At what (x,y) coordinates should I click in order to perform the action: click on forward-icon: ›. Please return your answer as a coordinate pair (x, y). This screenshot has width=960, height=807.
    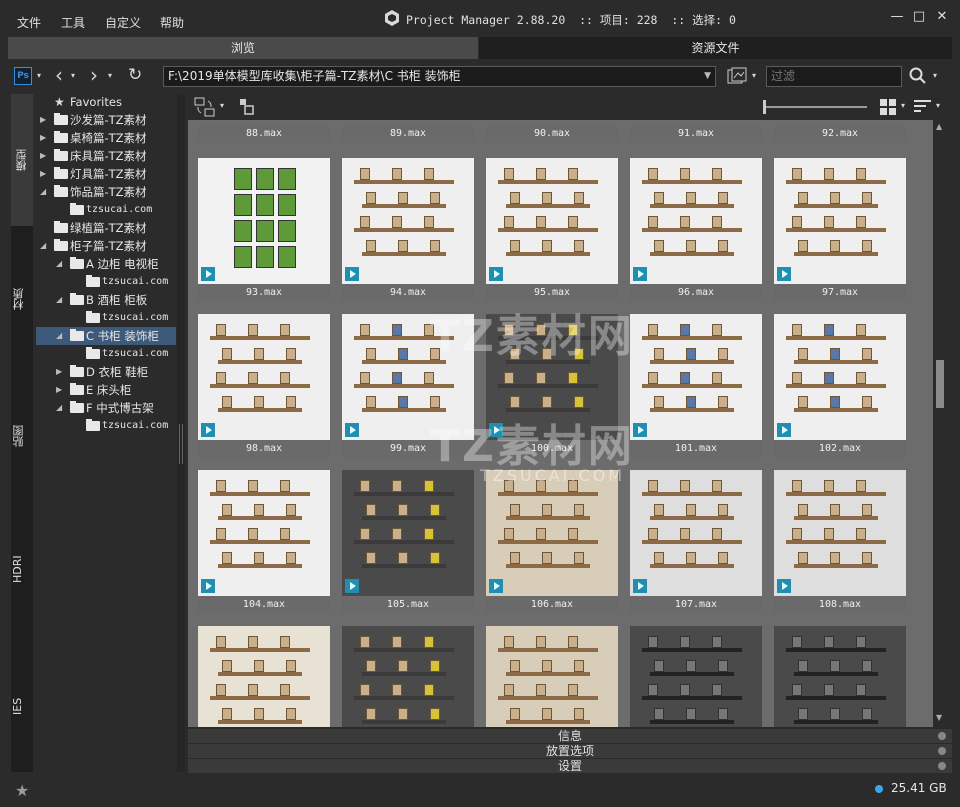
    Looking at the image, I should click on (94, 75).